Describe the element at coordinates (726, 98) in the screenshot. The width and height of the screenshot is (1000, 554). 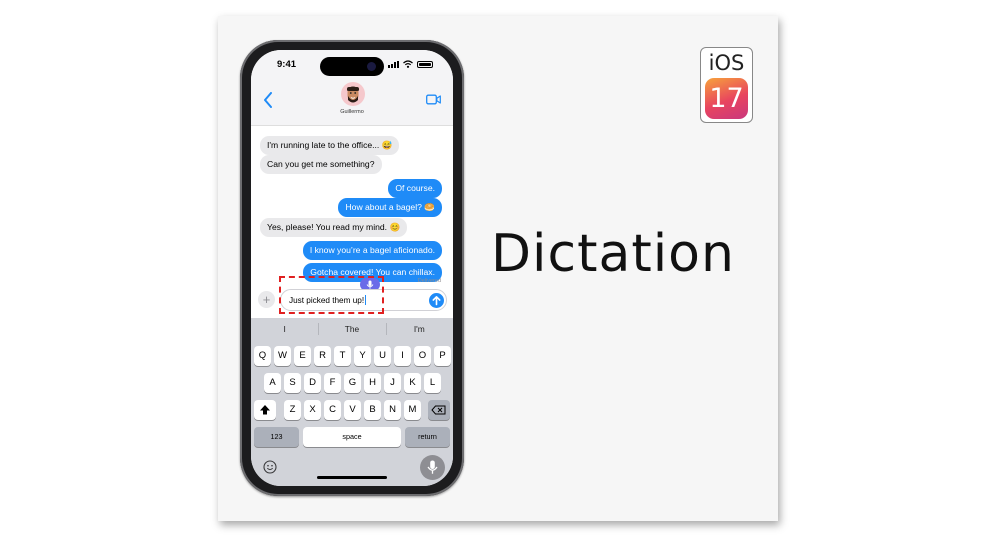
I see `ios-version-tile: 17` at that location.